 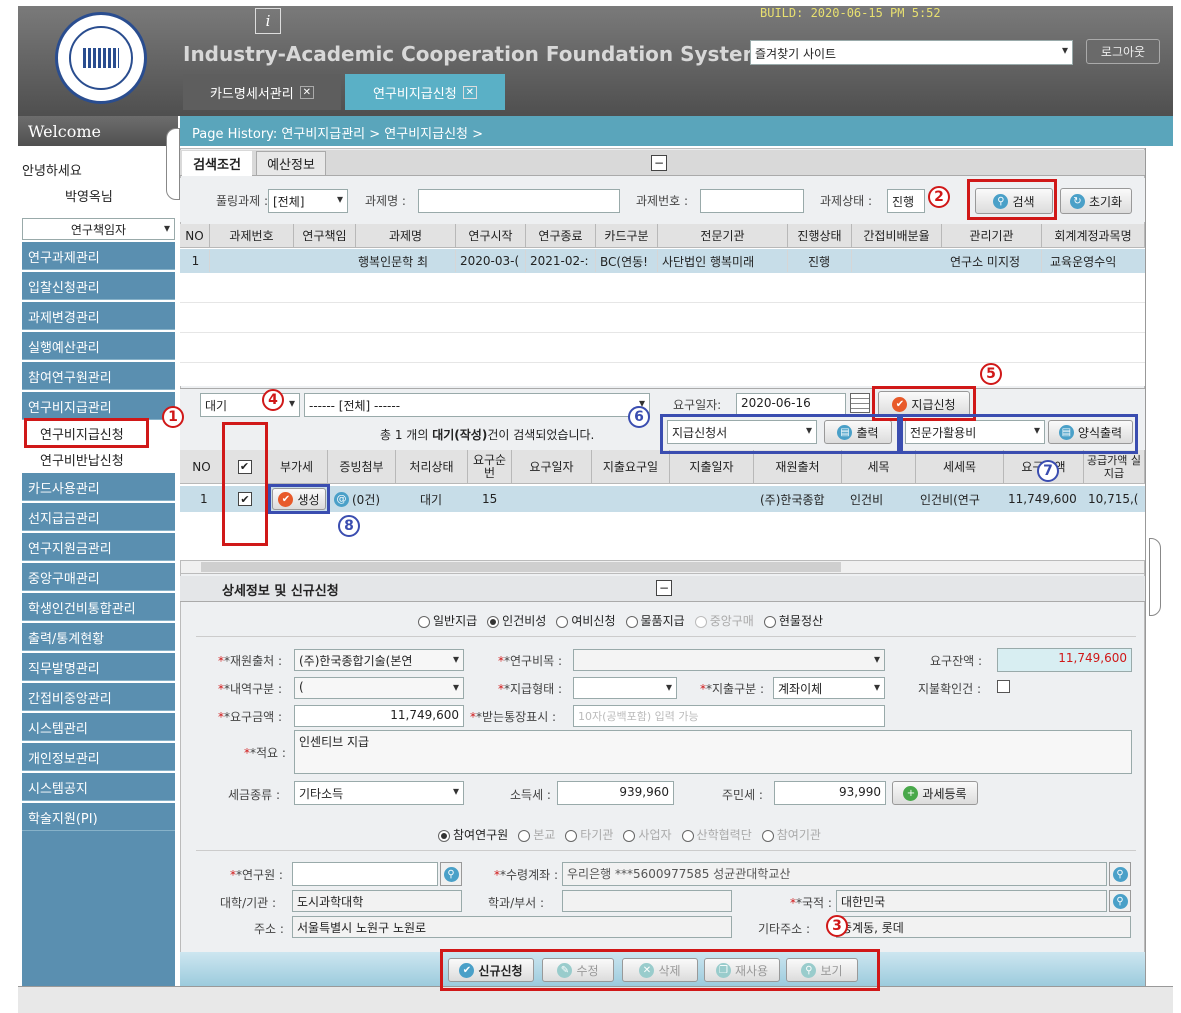 What do you see at coordinates (991, 374) in the screenshot?
I see `annotation-marker-5: 5` at bounding box center [991, 374].